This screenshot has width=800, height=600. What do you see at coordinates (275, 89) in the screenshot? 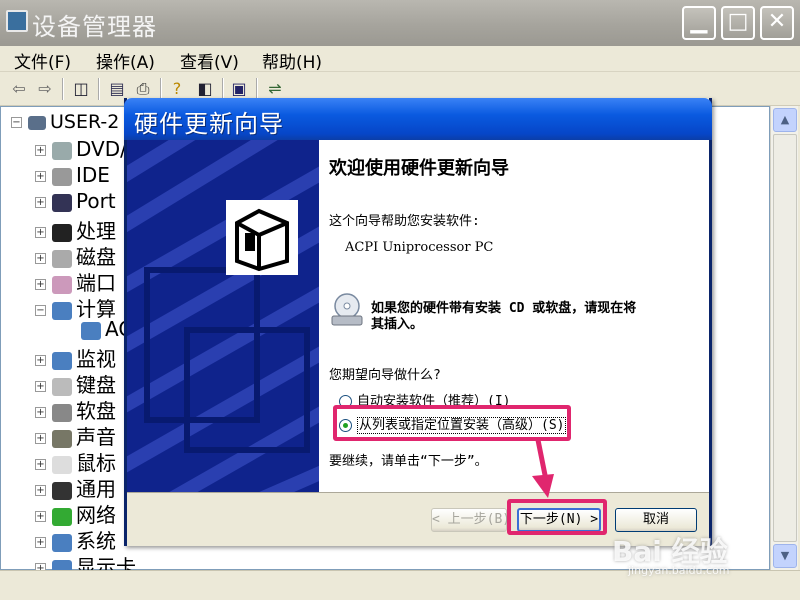
I see `update-driver-icon: ⇌` at bounding box center [275, 89].